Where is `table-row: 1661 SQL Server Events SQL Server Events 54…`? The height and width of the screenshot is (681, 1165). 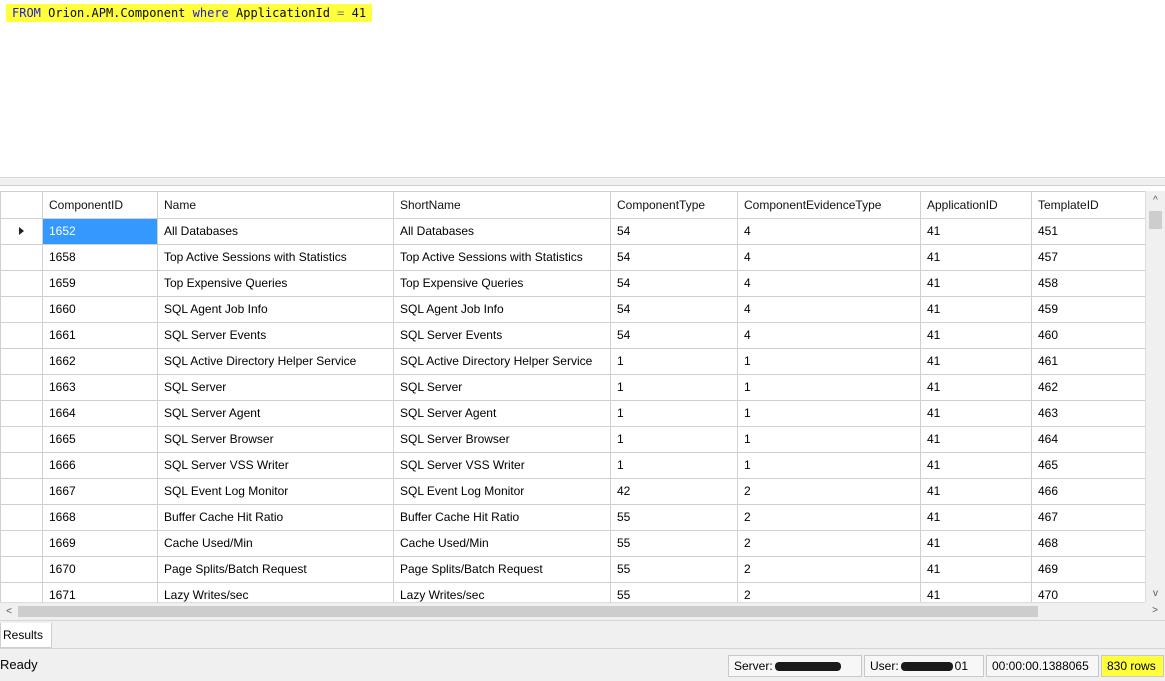
table-row: 1661 SQL Server Events SQL Server Events 54… is located at coordinates (572, 335).